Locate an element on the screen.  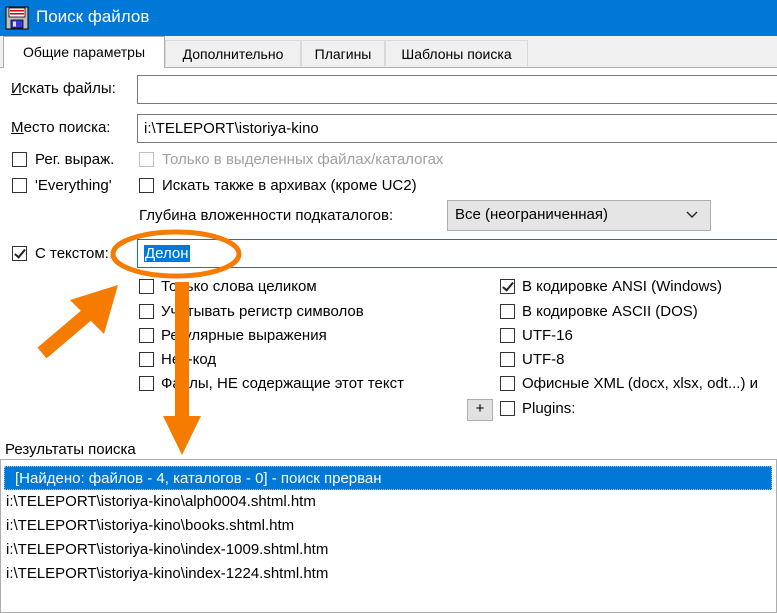
ansi-checkbox is located at coordinates (507, 286).